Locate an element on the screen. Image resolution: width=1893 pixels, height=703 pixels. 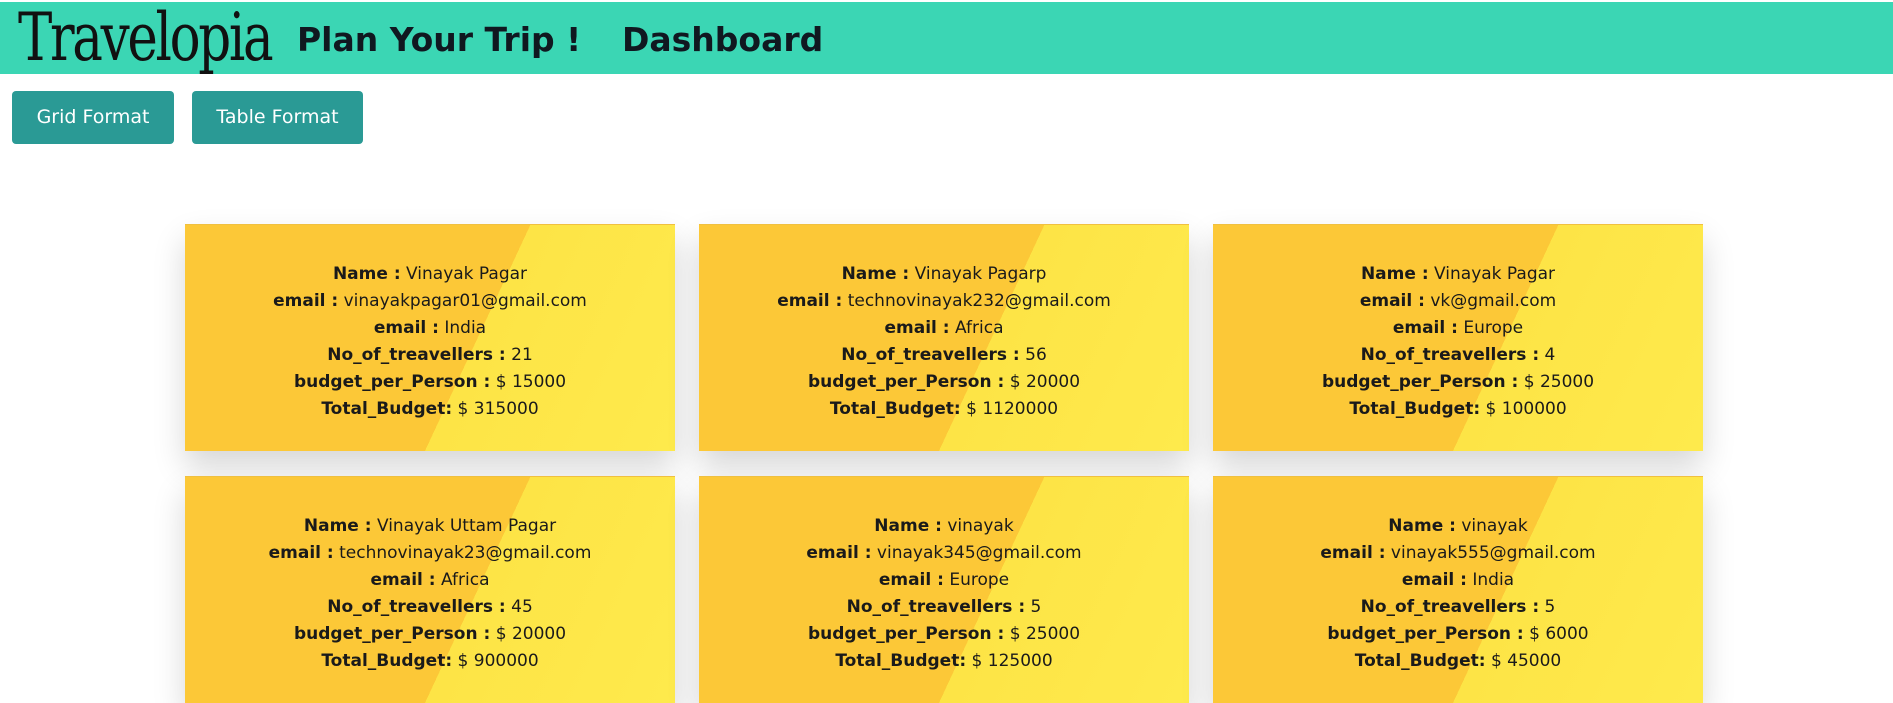
top-navbar: Travelopia Plan Your Trip ! Dashboard is located at coordinates (946, 38).